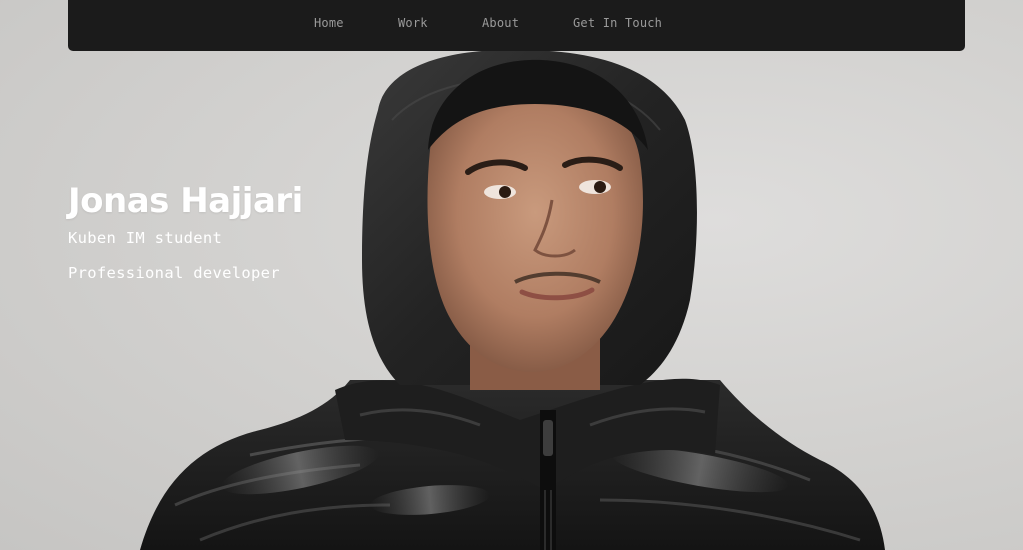 The height and width of the screenshot is (550, 1023). I want to click on navbar: Home Work About Get In Touch, so click(516, 25).